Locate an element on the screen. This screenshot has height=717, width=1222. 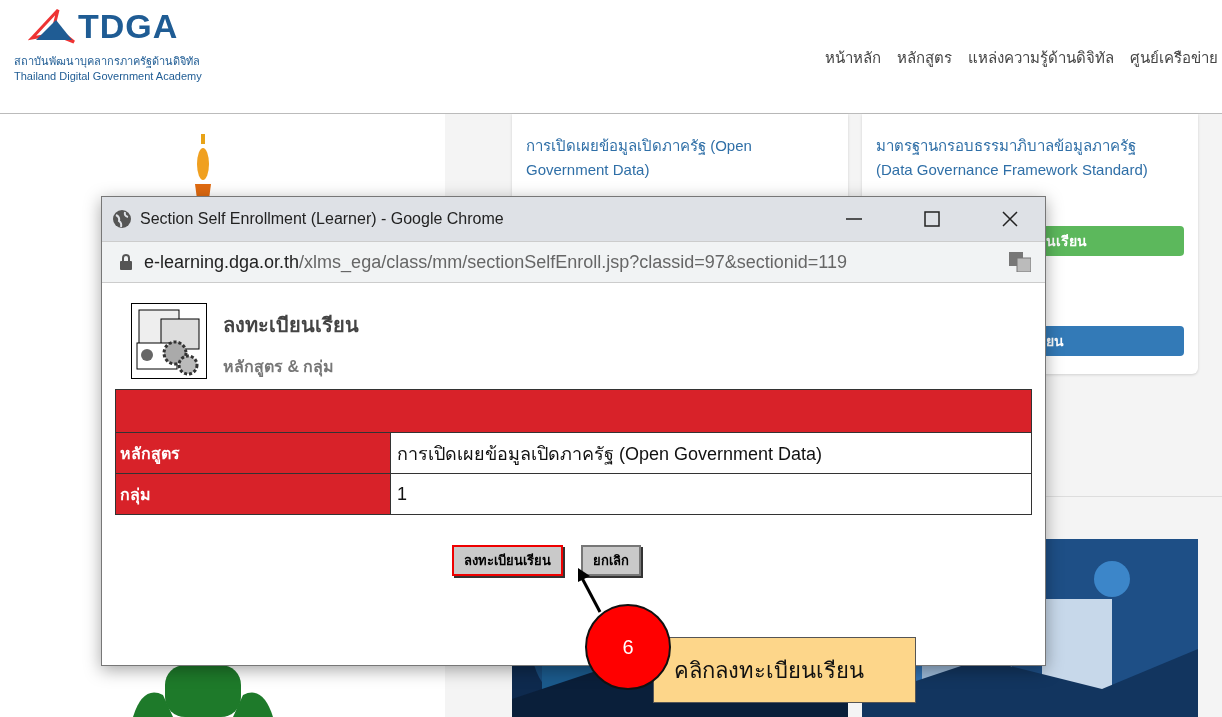
value-cell: 1 is located at coordinates (711, 494).